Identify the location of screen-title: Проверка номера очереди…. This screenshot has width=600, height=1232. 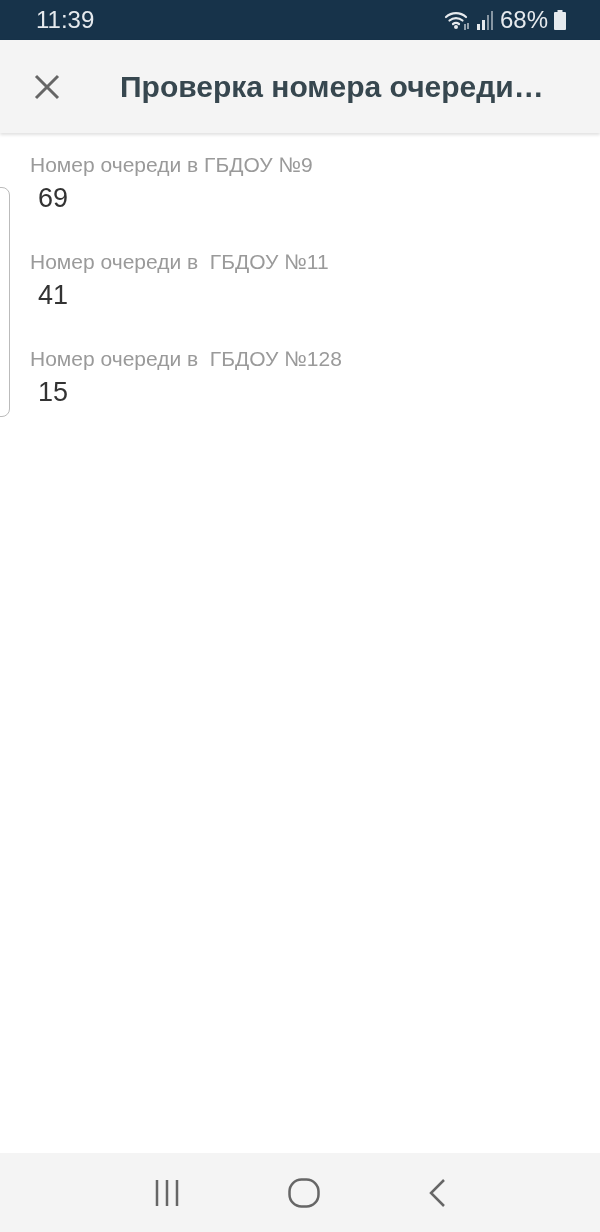
(332, 86).